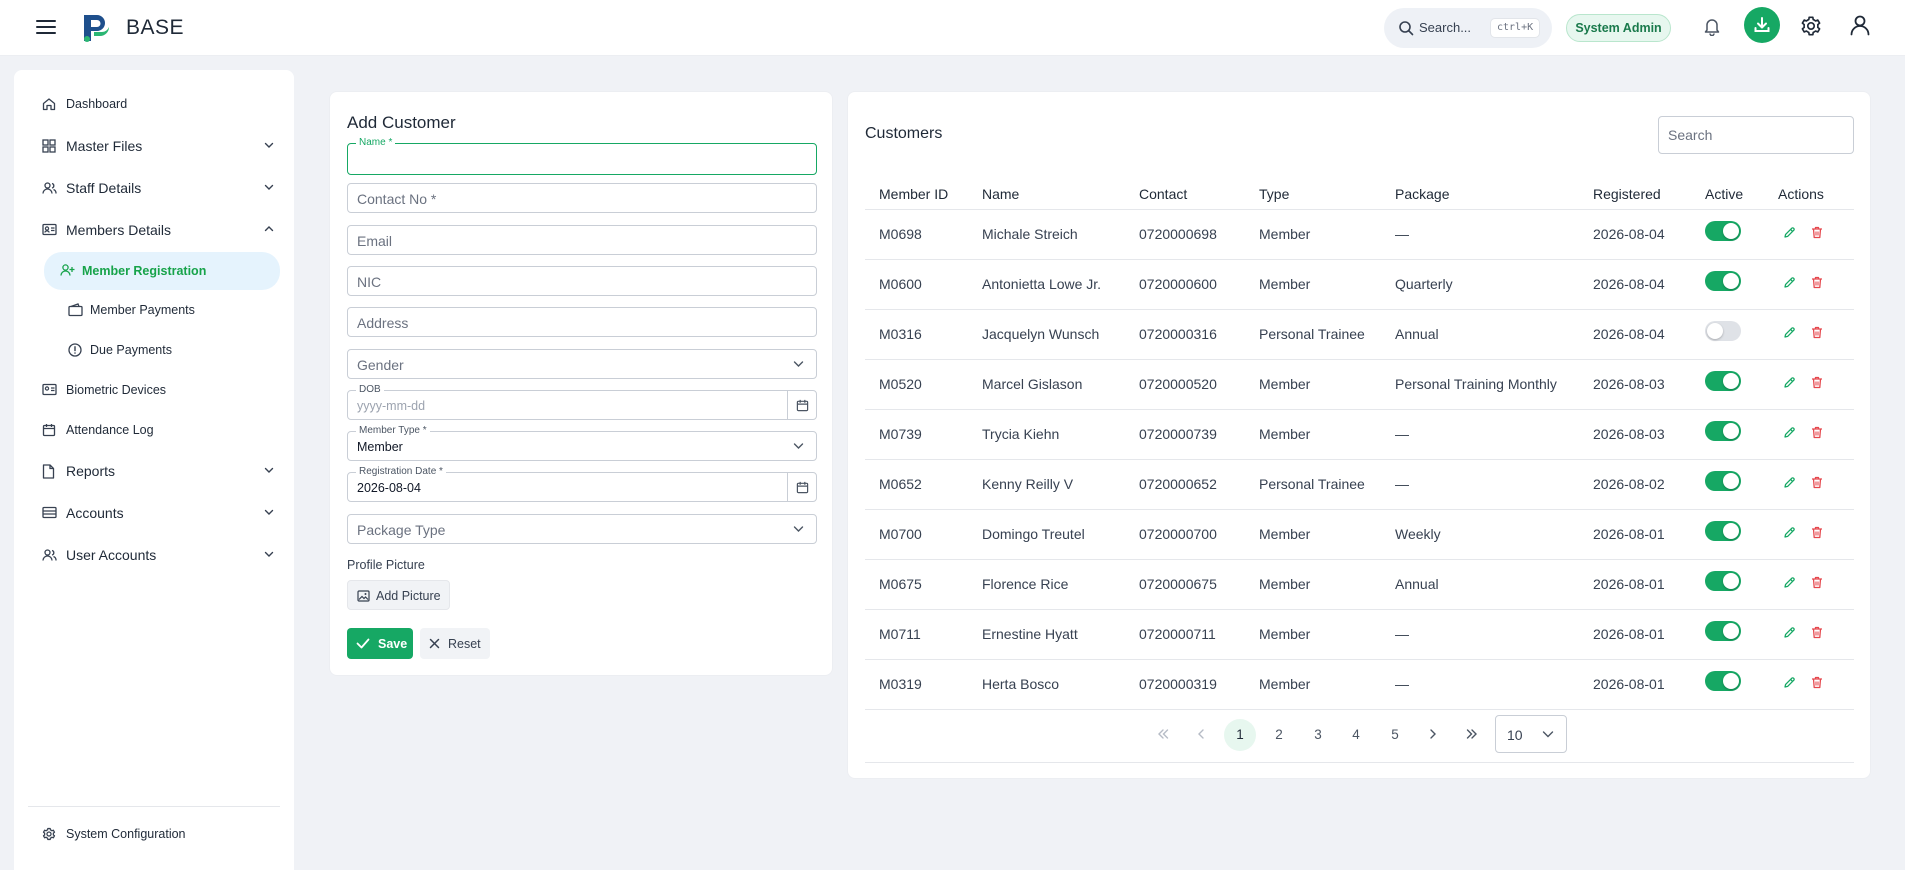 The width and height of the screenshot is (1905, 870). What do you see at coordinates (582, 402) in the screenshot?
I see `dob-field: DOB yyyy-mm-dd` at bounding box center [582, 402].